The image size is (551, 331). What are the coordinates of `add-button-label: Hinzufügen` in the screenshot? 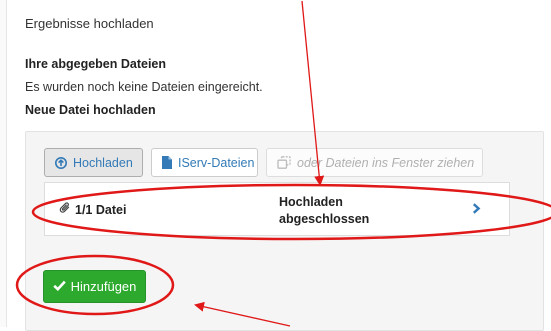 It's located at (103, 286).